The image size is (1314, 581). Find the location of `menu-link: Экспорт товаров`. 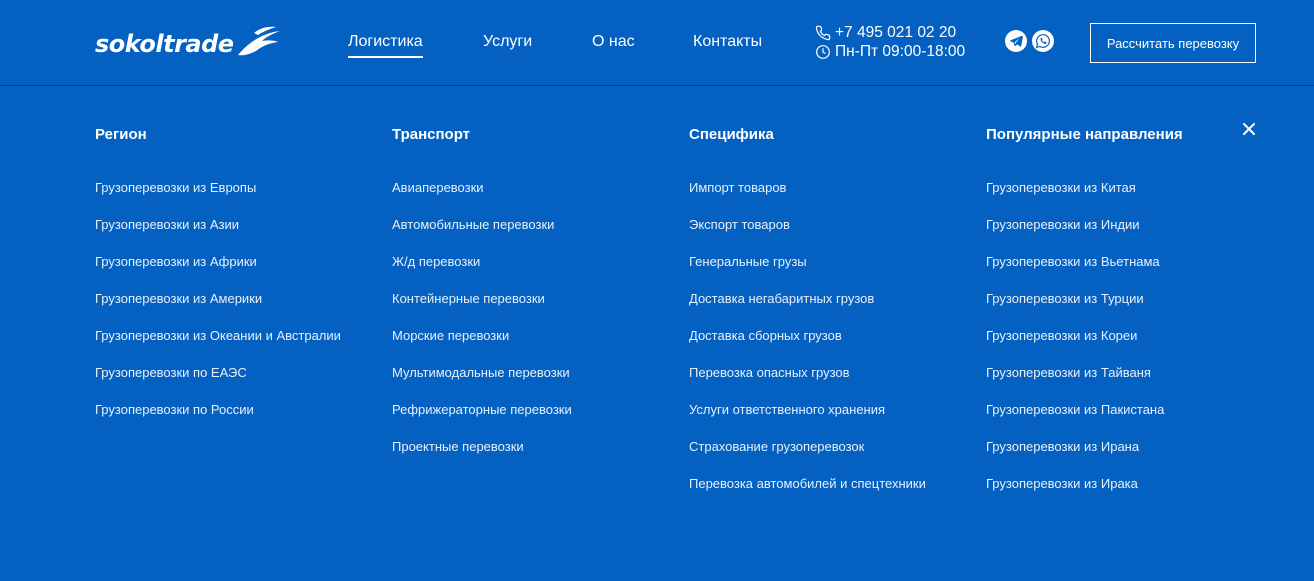

menu-link: Экспорт товаров is located at coordinates (739, 224).